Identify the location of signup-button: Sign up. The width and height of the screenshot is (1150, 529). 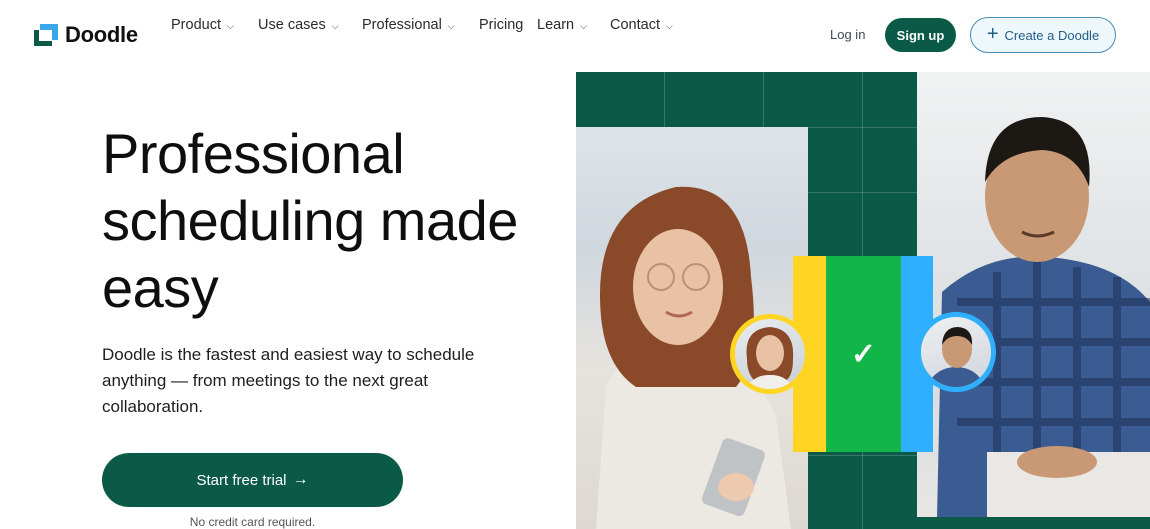
(920, 35).